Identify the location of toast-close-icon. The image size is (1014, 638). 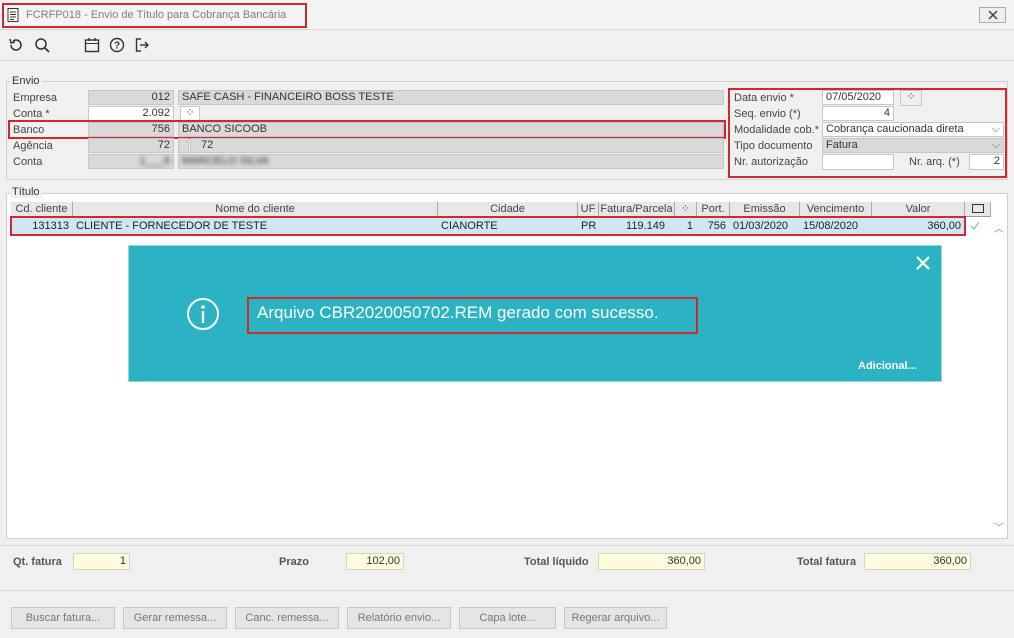
(923, 263).